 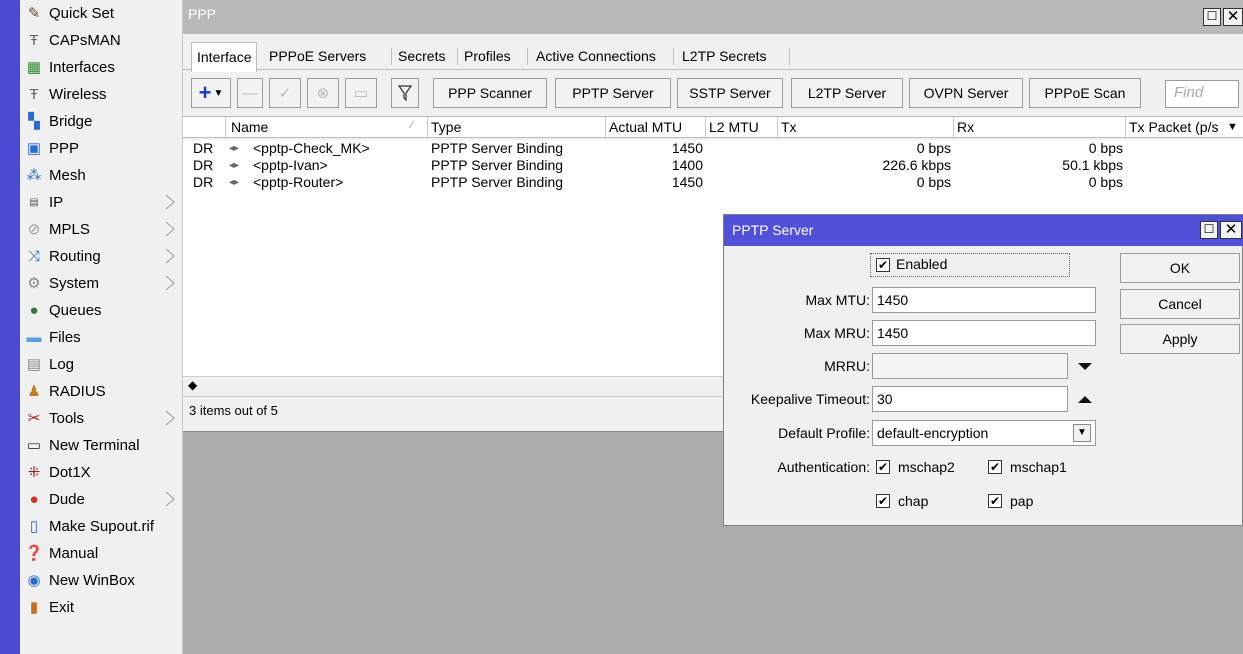 What do you see at coordinates (883, 467) in the screenshot?
I see `mschap2-checkbox: ✔` at bounding box center [883, 467].